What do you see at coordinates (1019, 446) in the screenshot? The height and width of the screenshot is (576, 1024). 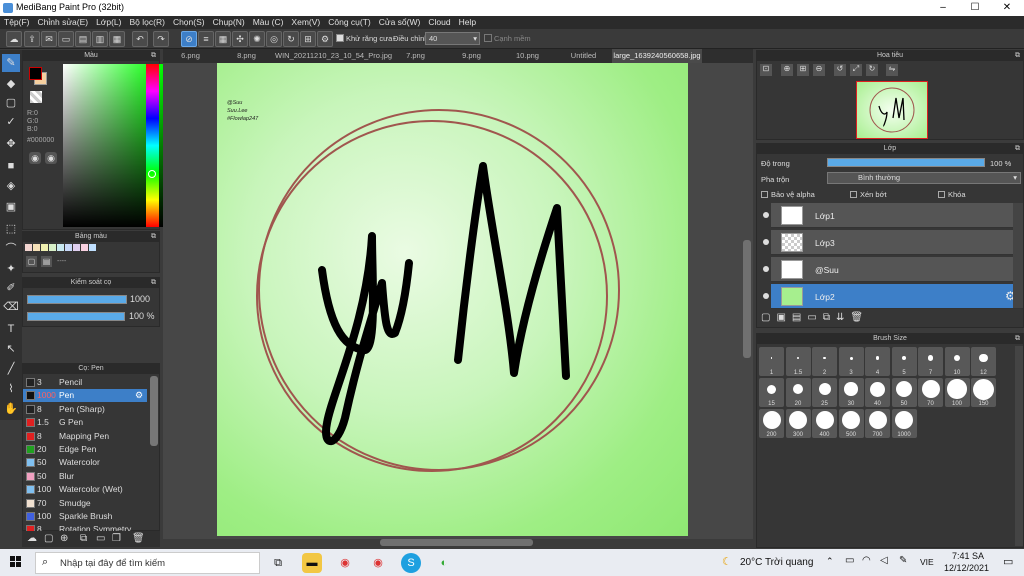 I see `brush-size-scrollbar` at bounding box center [1019, 446].